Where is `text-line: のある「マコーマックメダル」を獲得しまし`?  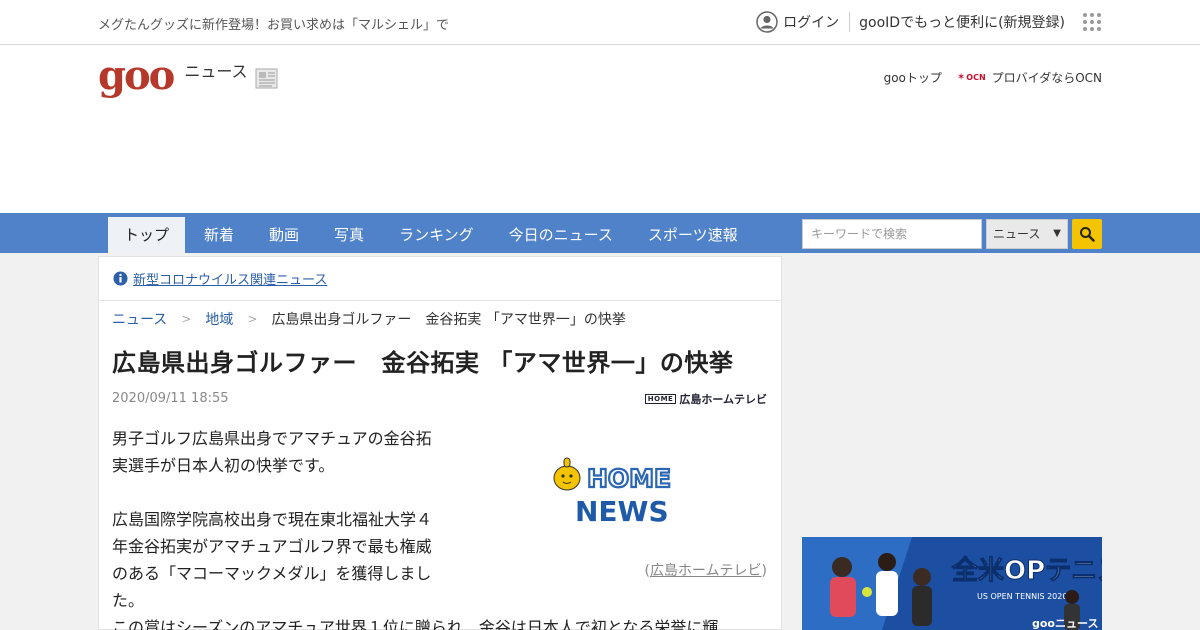 text-line: のある「マコーマックメダル」を獲得しまし is located at coordinates (272, 573).